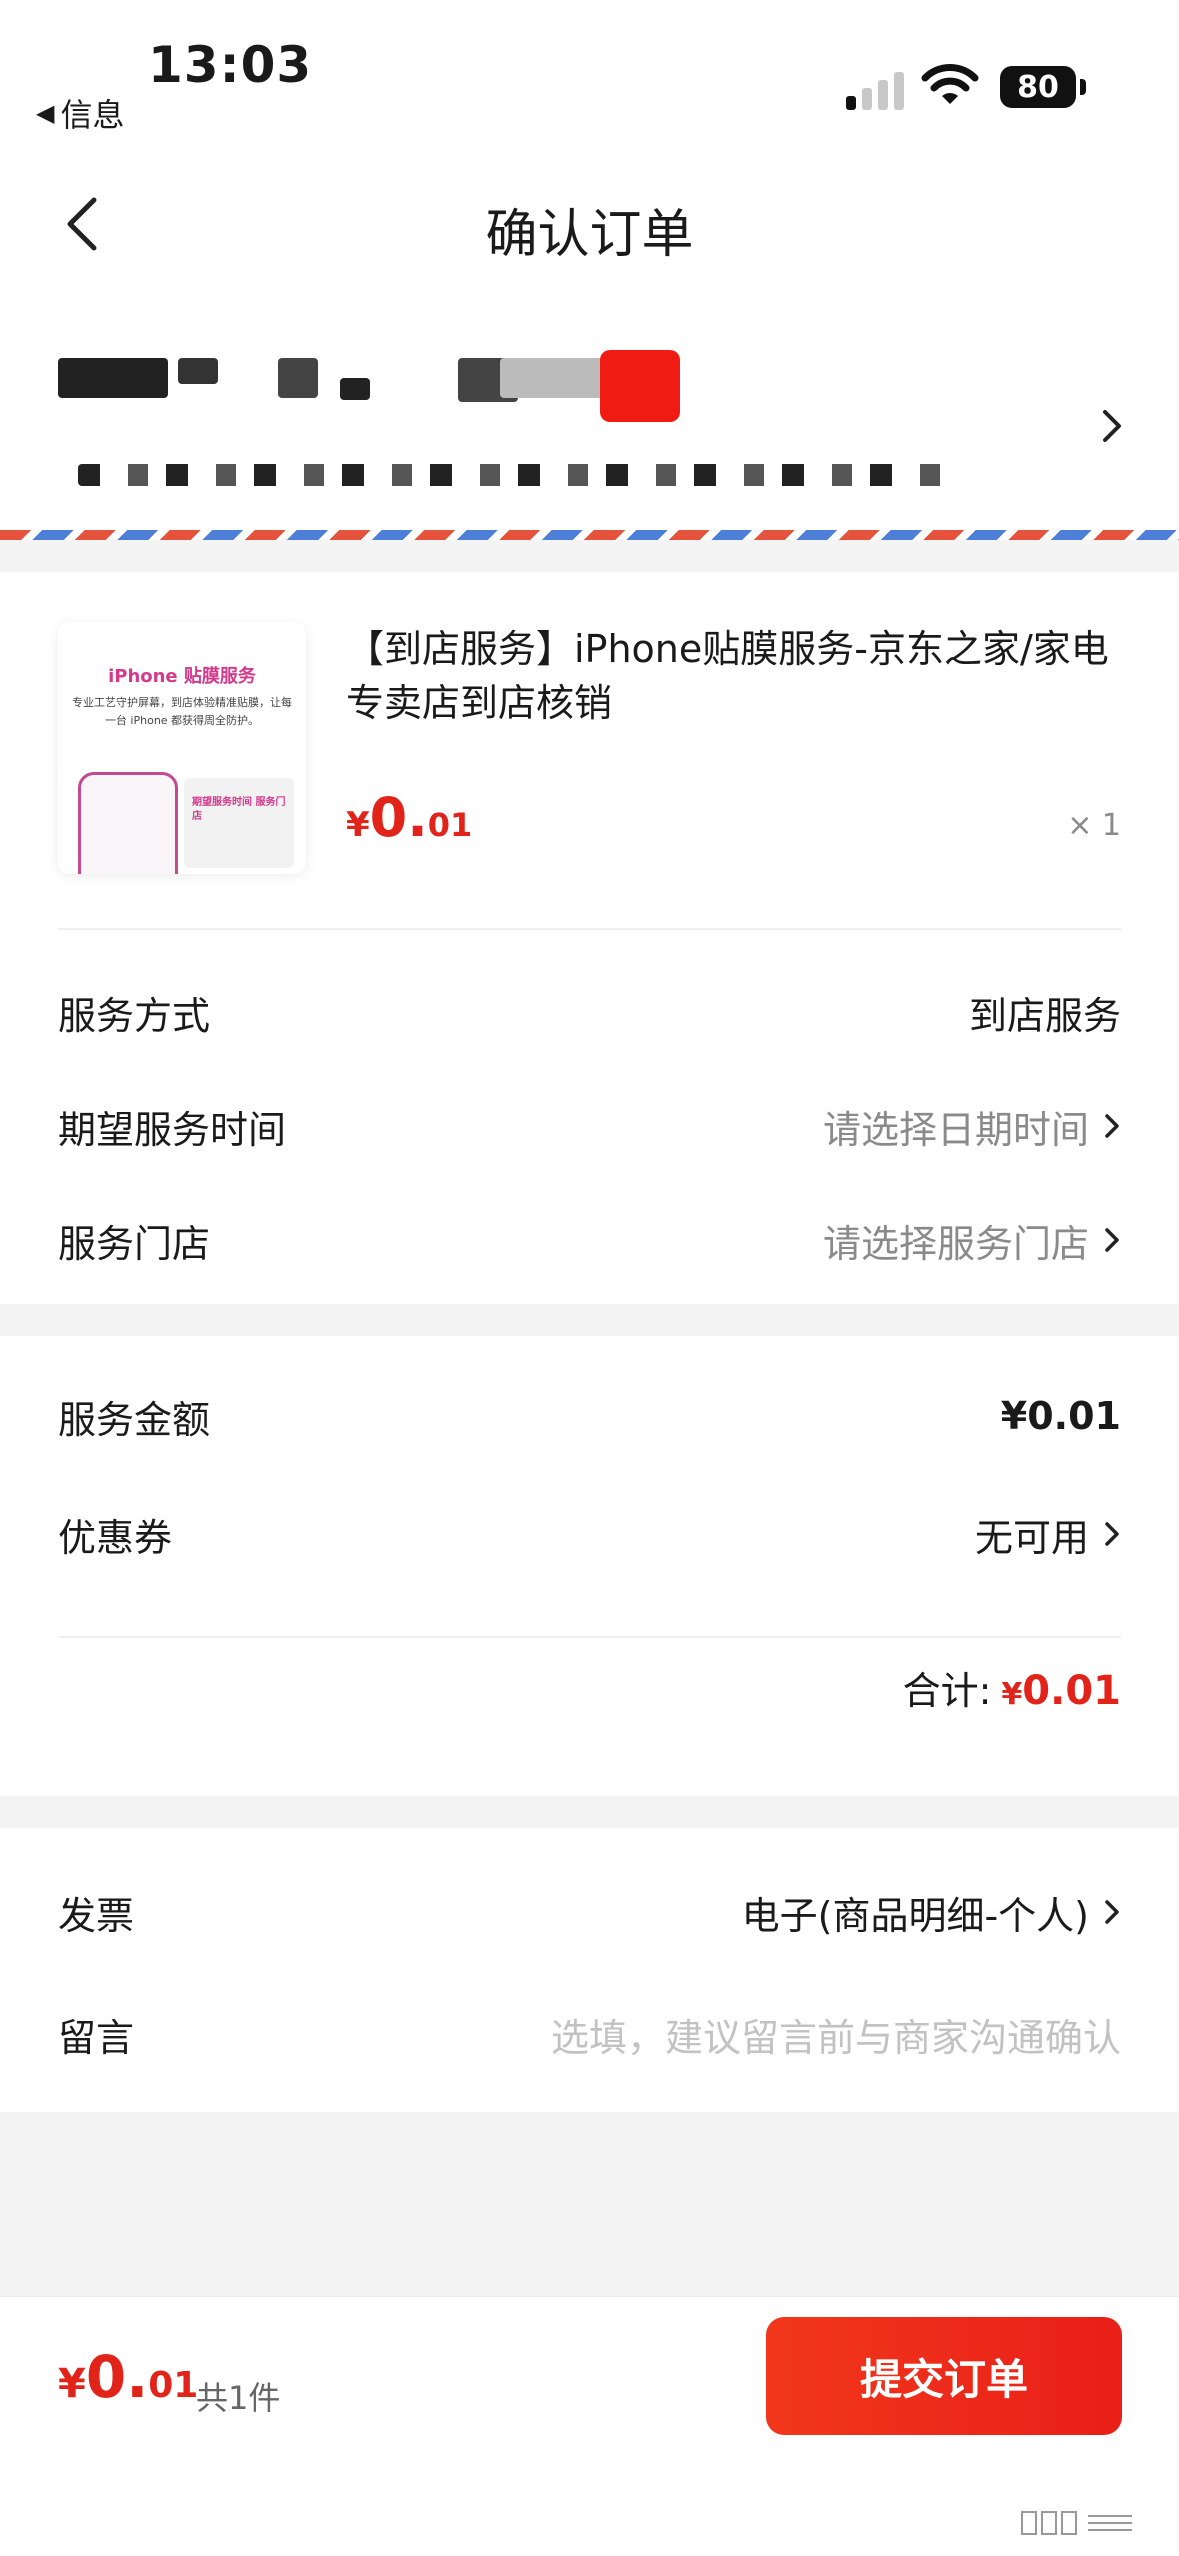  What do you see at coordinates (640, 386) in the screenshot?
I see `address-tag-redacted` at bounding box center [640, 386].